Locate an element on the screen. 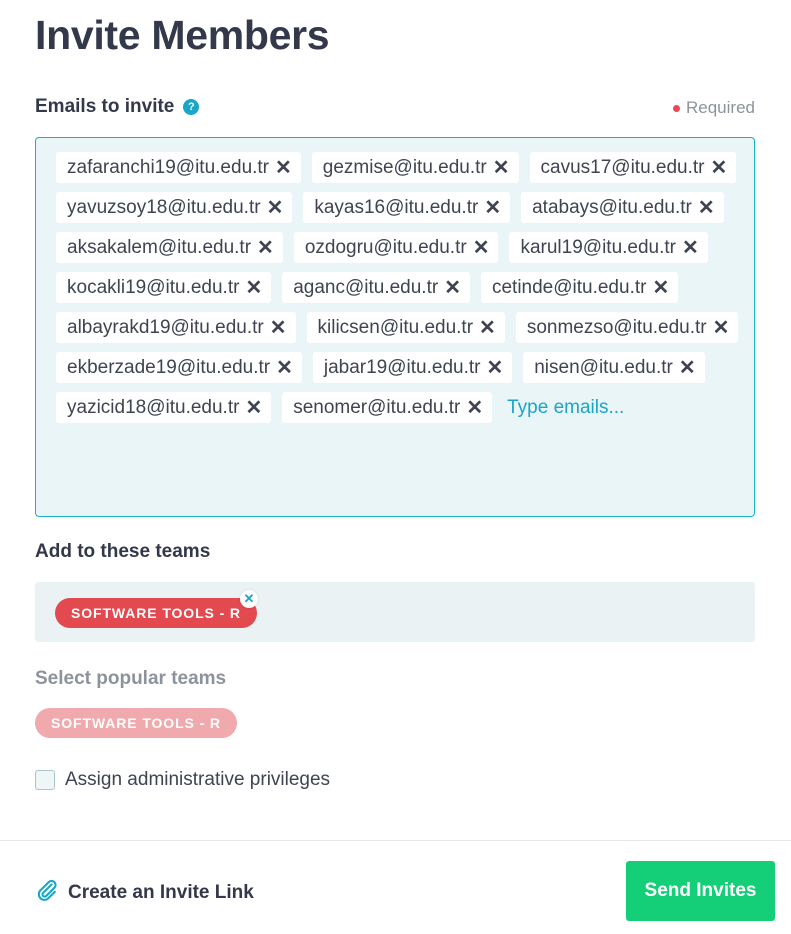 This screenshot has height=934, width=791. email-chip: kilicsen@itu.edu.tr ✕ is located at coordinates (405, 327).